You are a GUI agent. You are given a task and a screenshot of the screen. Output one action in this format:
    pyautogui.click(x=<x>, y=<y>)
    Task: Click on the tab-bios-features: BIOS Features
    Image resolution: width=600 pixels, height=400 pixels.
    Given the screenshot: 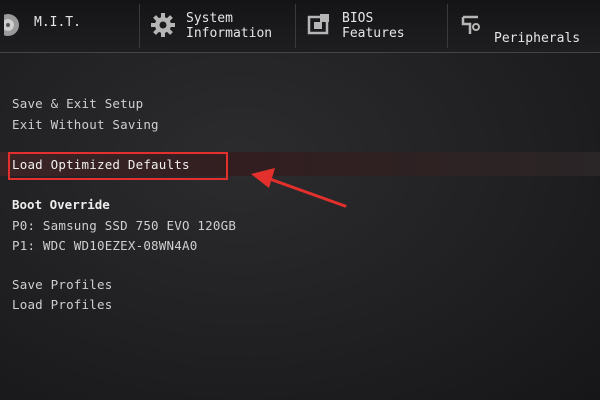 What is the action you would take?
    pyautogui.click(x=375, y=26)
    